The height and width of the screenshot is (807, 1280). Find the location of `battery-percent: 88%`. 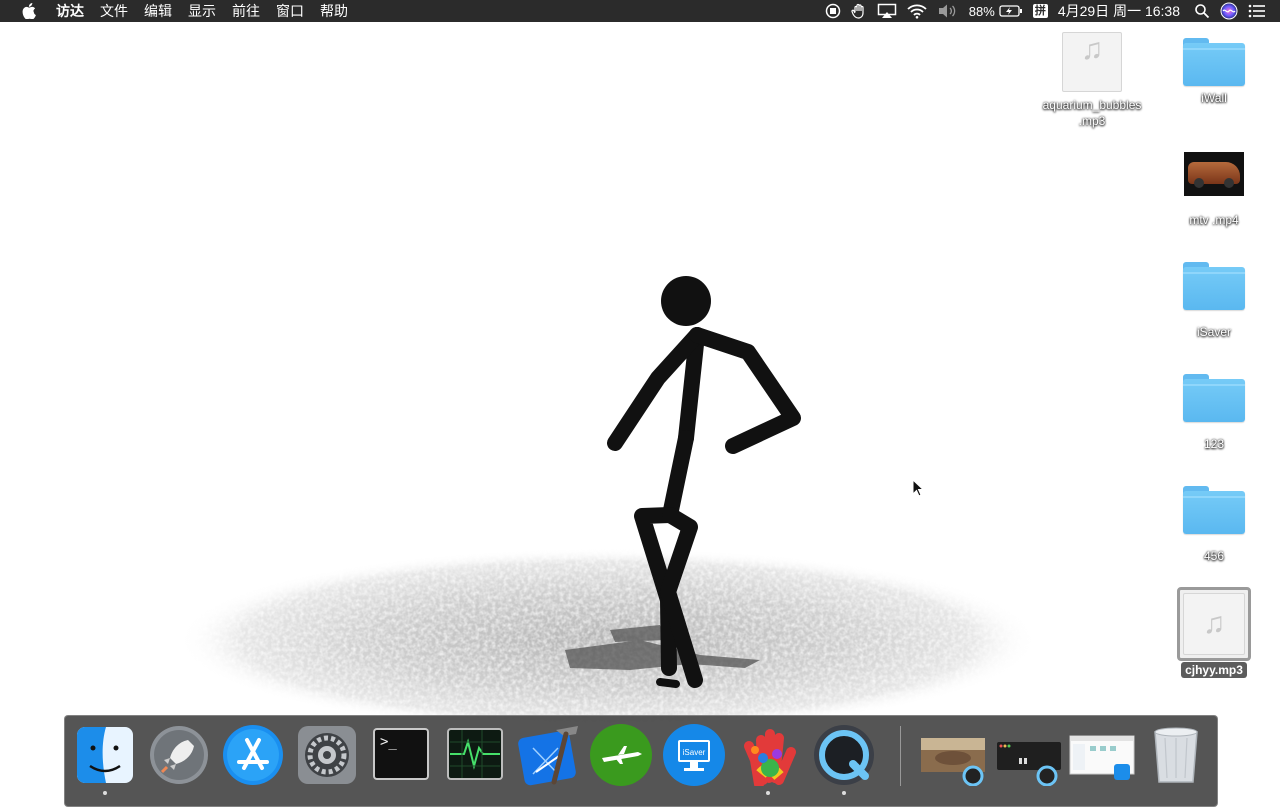

battery-percent: 88% is located at coordinates (981, 11).